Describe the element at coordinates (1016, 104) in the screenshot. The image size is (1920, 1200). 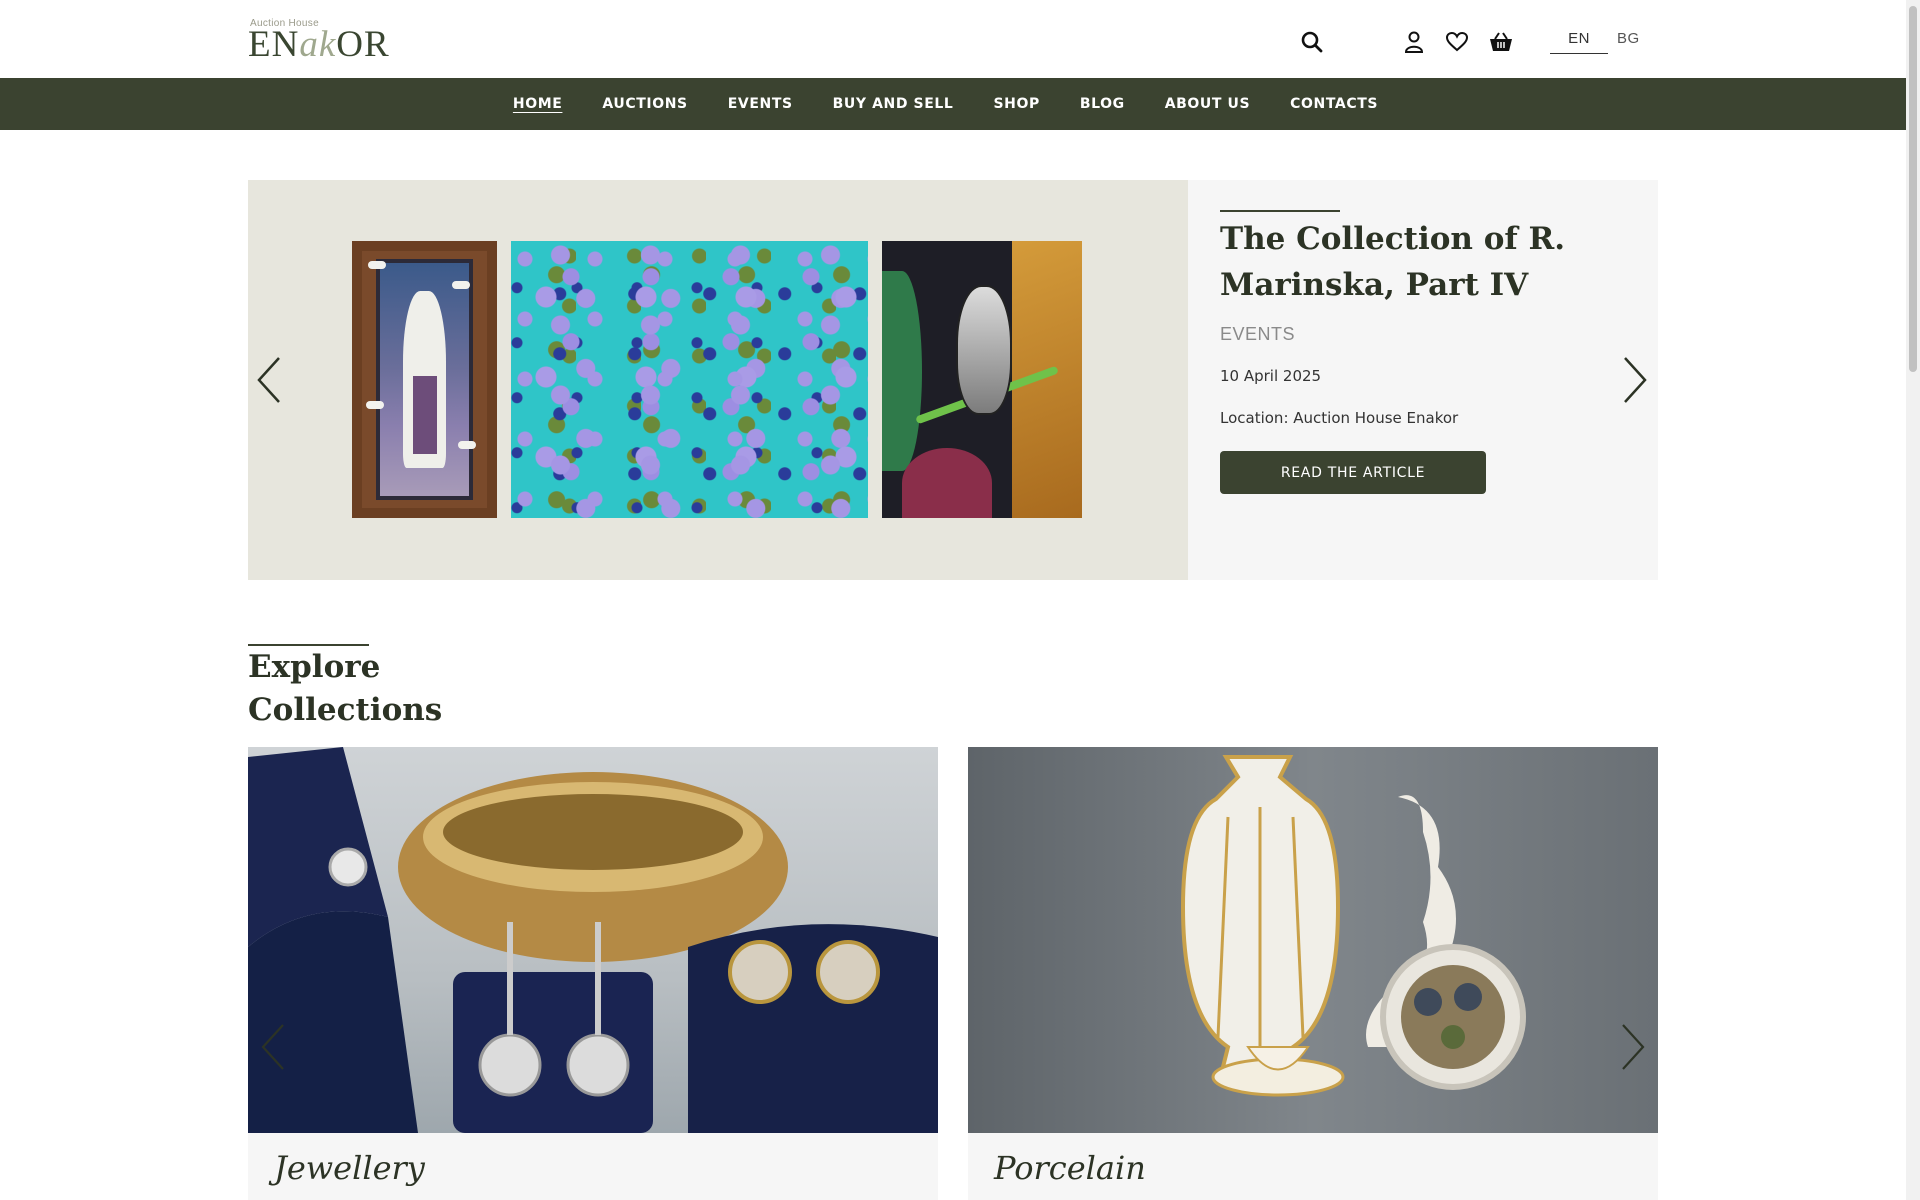
I see `nav-shop: SHOP` at that location.